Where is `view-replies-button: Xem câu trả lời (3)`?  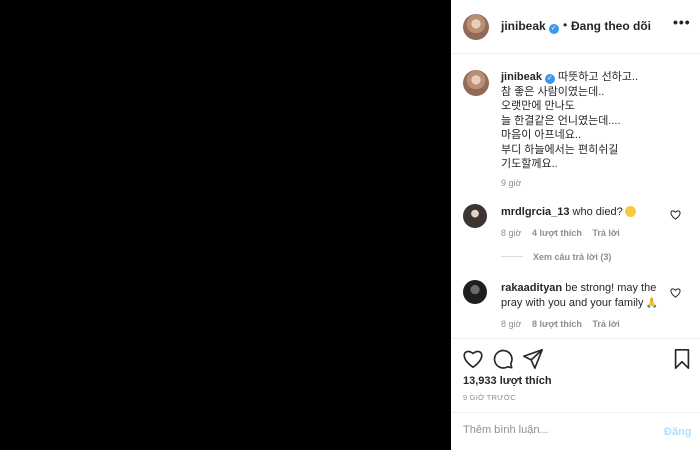
view-replies-button: Xem câu trả lời (3) is located at coordinates (556, 257).